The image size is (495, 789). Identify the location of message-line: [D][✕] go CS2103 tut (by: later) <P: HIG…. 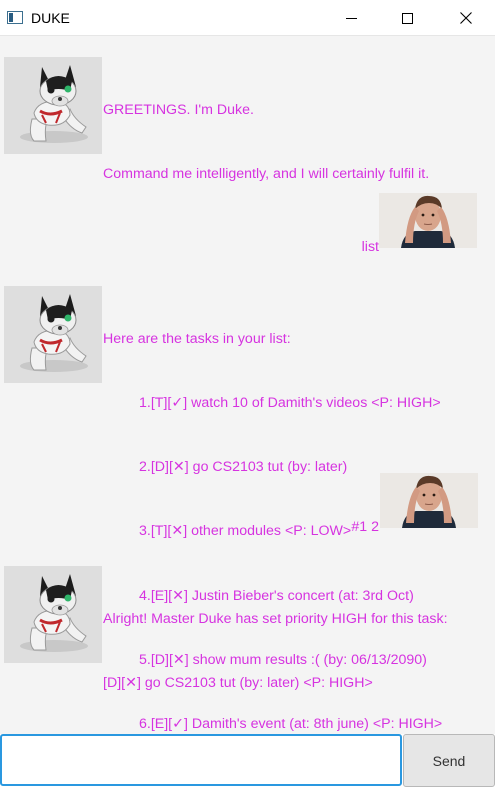
(238, 683).